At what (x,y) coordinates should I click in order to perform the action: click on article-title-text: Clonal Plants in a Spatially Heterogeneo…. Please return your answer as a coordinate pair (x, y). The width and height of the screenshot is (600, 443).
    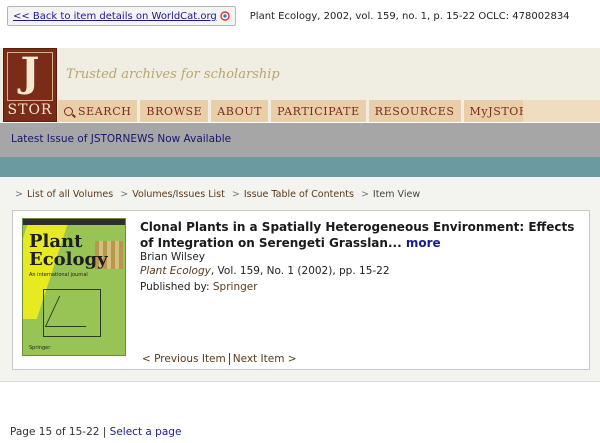
    Looking at the image, I should click on (357, 235).